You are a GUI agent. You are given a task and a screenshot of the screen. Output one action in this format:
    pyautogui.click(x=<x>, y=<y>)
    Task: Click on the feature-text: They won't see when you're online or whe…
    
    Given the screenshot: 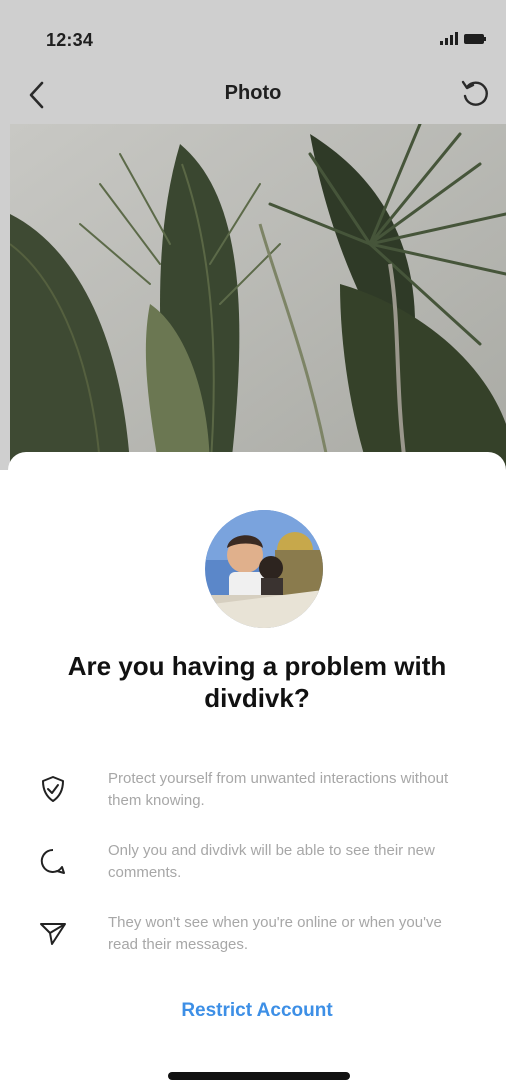 What is the action you would take?
    pyautogui.click(x=275, y=933)
    